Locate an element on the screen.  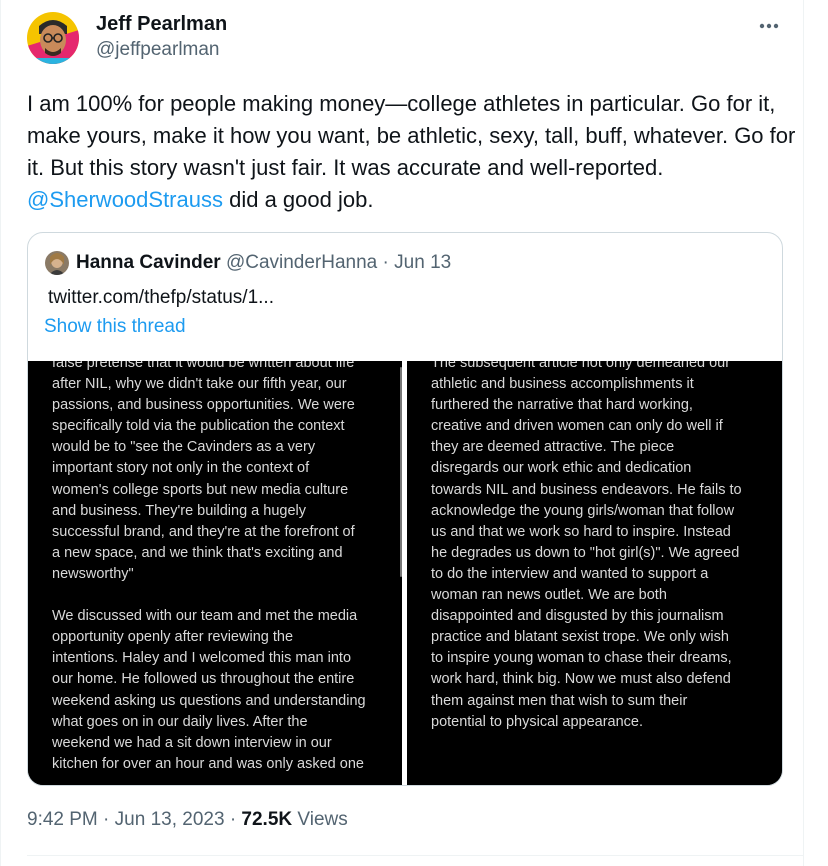
mention-link: @SherwoodStrauss is located at coordinates (125, 199).